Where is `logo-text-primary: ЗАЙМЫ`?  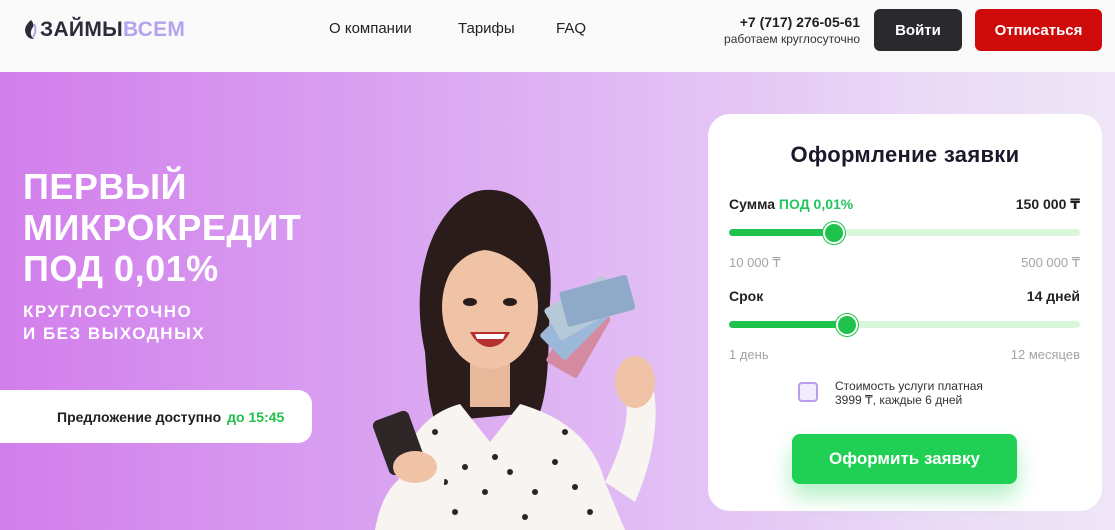 logo-text-primary: ЗАЙМЫ is located at coordinates (81, 29).